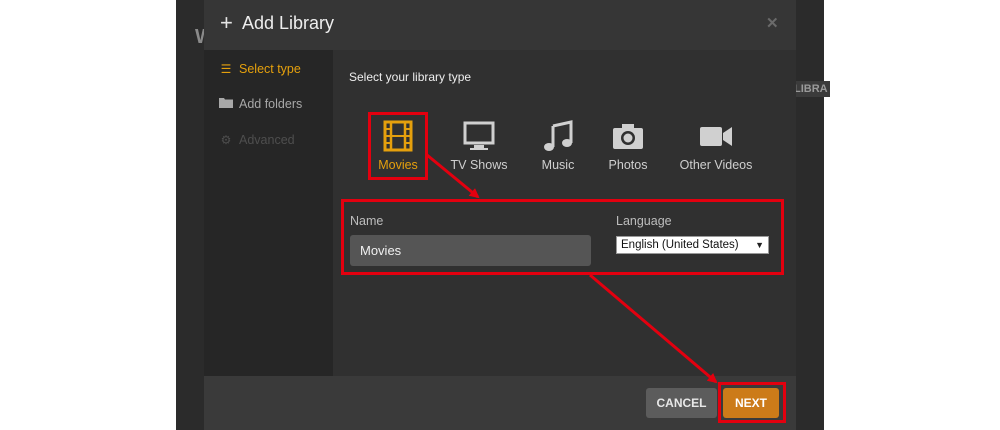  What do you see at coordinates (628, 165) in the screenshot?
I see `type-label: Photos` at bounding box center [628, 165].